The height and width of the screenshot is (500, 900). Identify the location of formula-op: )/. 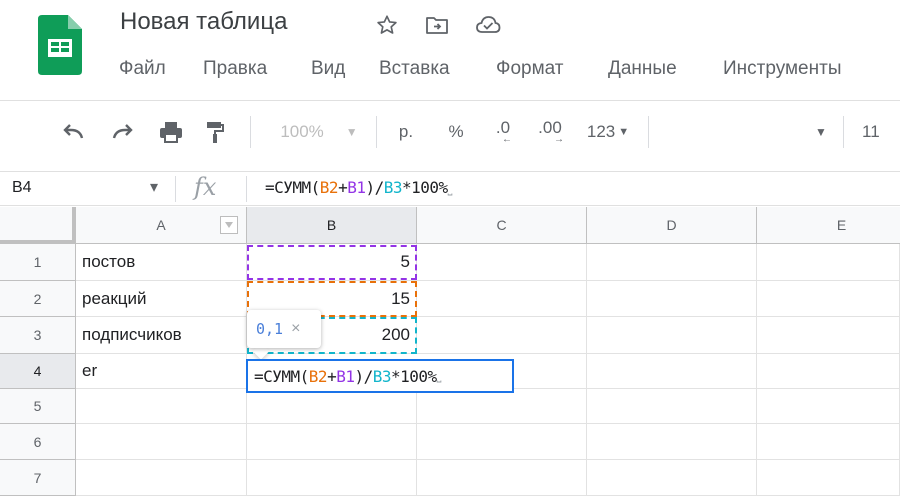
(363, 376).